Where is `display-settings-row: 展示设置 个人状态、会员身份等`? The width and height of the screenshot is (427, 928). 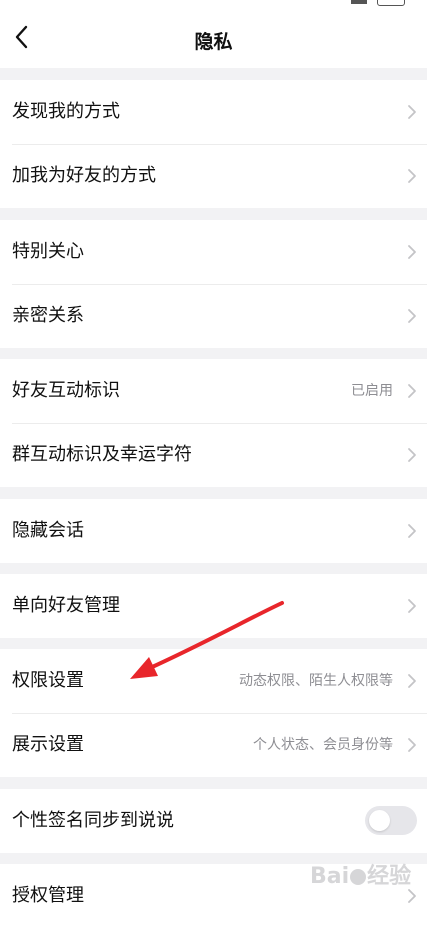 display-settings-row: 展示设置 个人状态、会员身份等 is located at coordinates (213, 745).